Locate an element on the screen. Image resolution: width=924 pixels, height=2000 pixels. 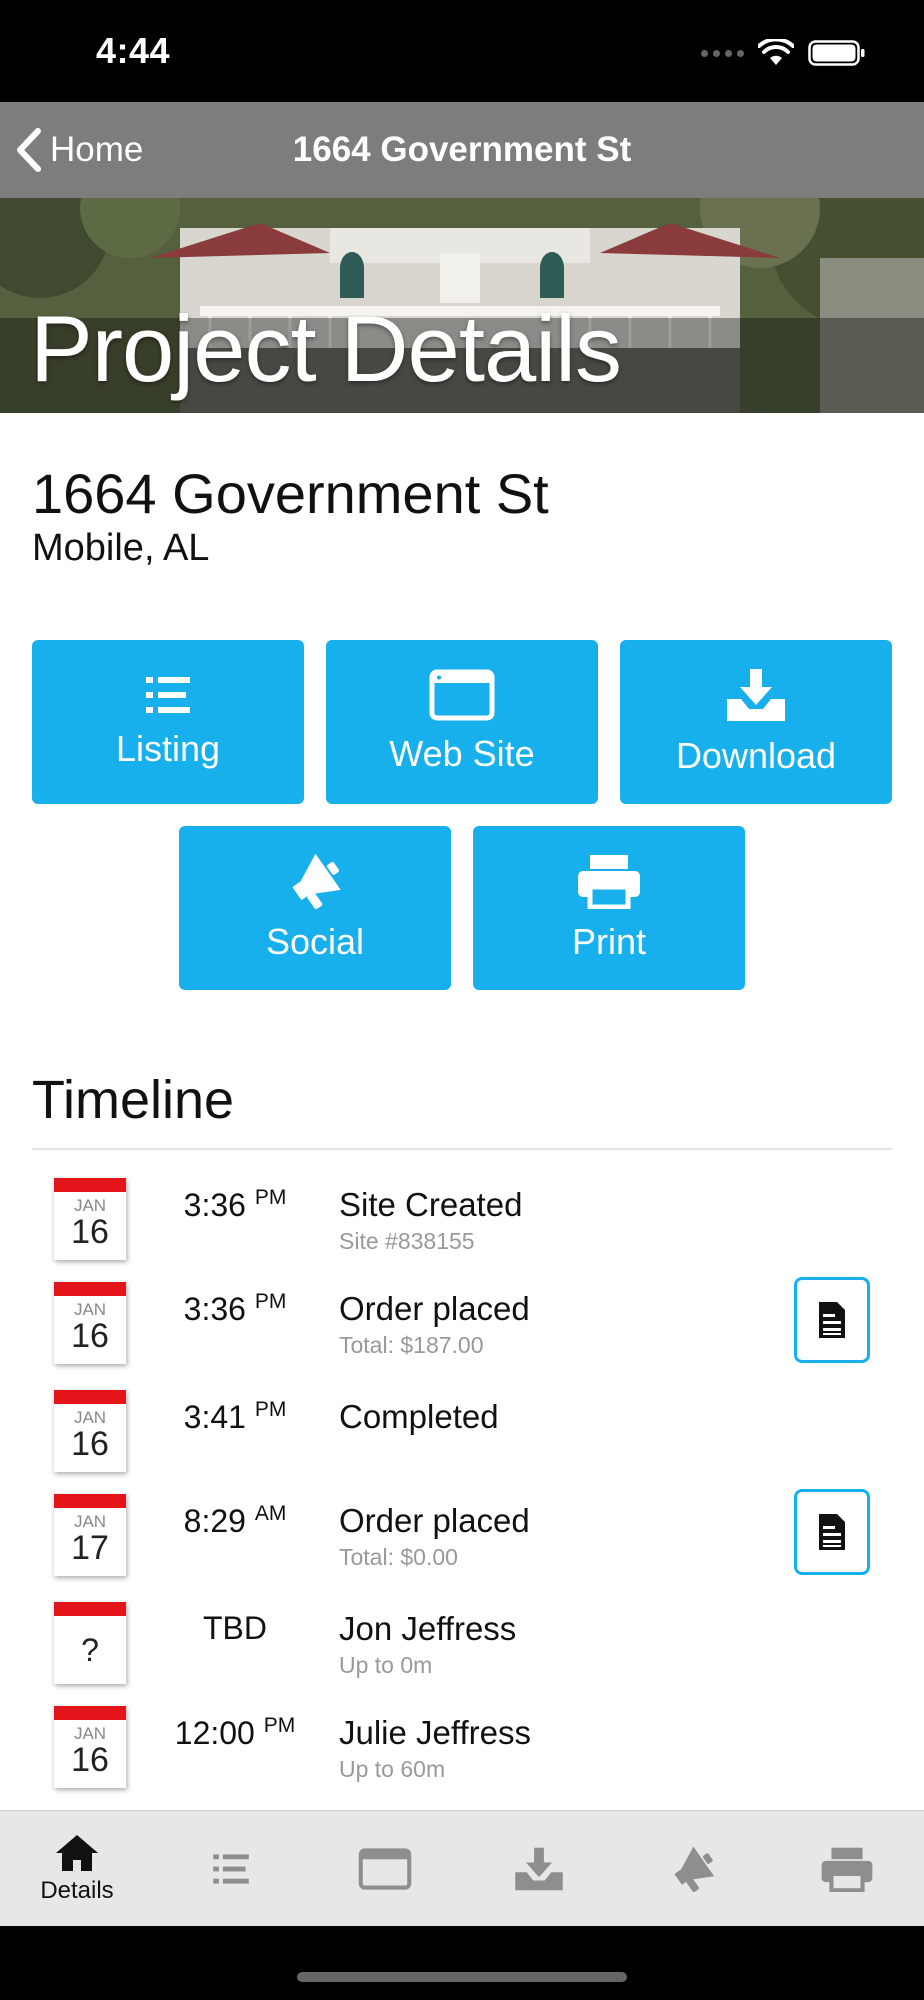
navigation-bar: Home 1664 Government St is located at coordinates (462, 150).